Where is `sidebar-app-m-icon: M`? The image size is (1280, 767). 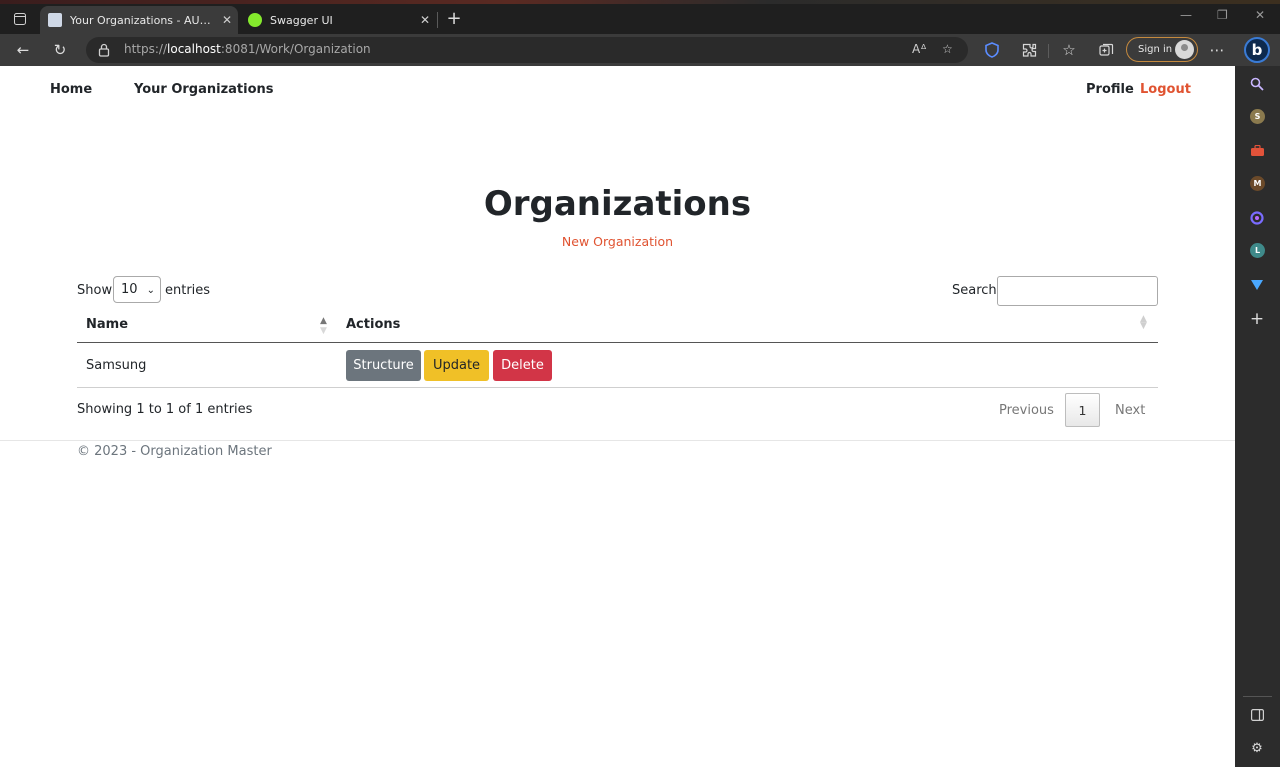 sidebar-app-m-icon: M is located at coordinates (1257, 183).